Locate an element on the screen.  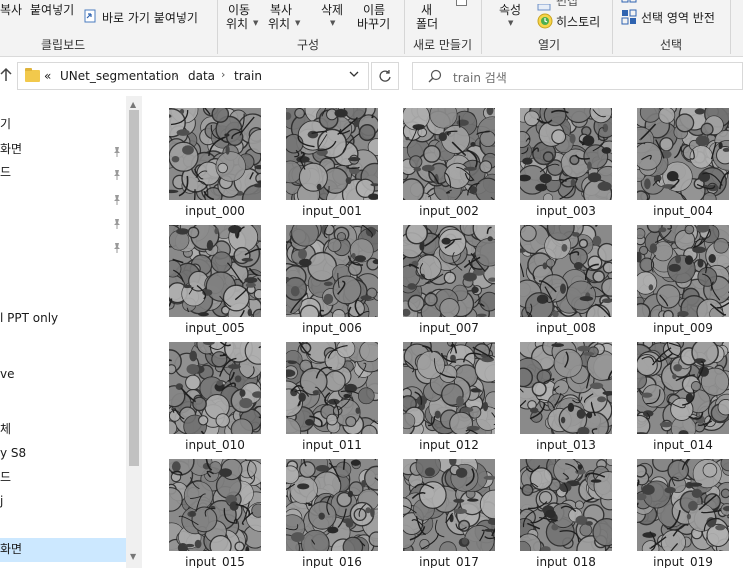
file-item: input_018 is located at coordinates (566, 508).